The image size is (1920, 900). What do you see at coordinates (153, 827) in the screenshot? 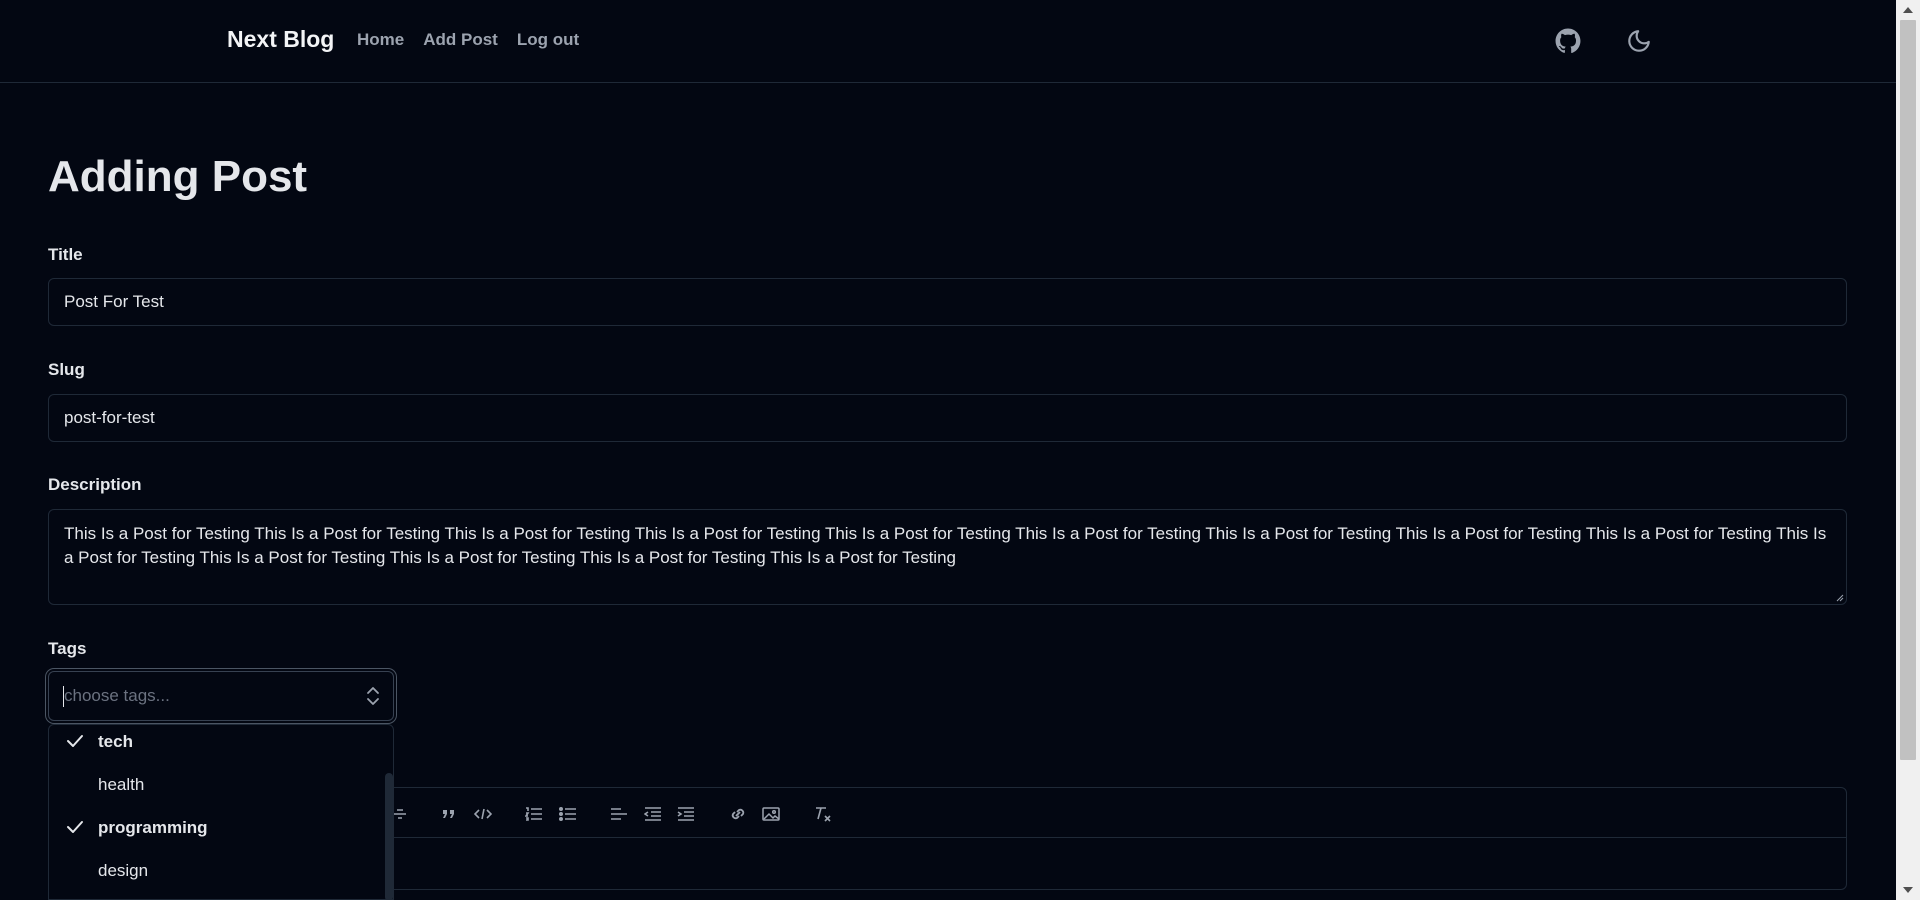
I see `tag-option-label: programming` at bounding box center [153, 827].